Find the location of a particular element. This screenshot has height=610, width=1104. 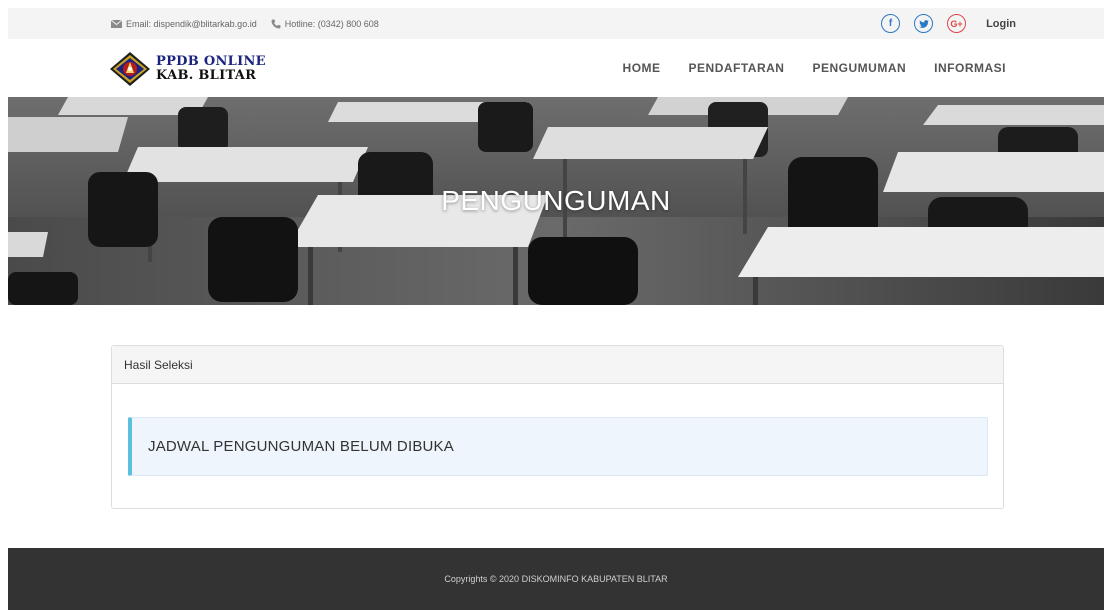

hotline-info: Hotline: (0342) 800 608 is located at coordinates (325, 24).